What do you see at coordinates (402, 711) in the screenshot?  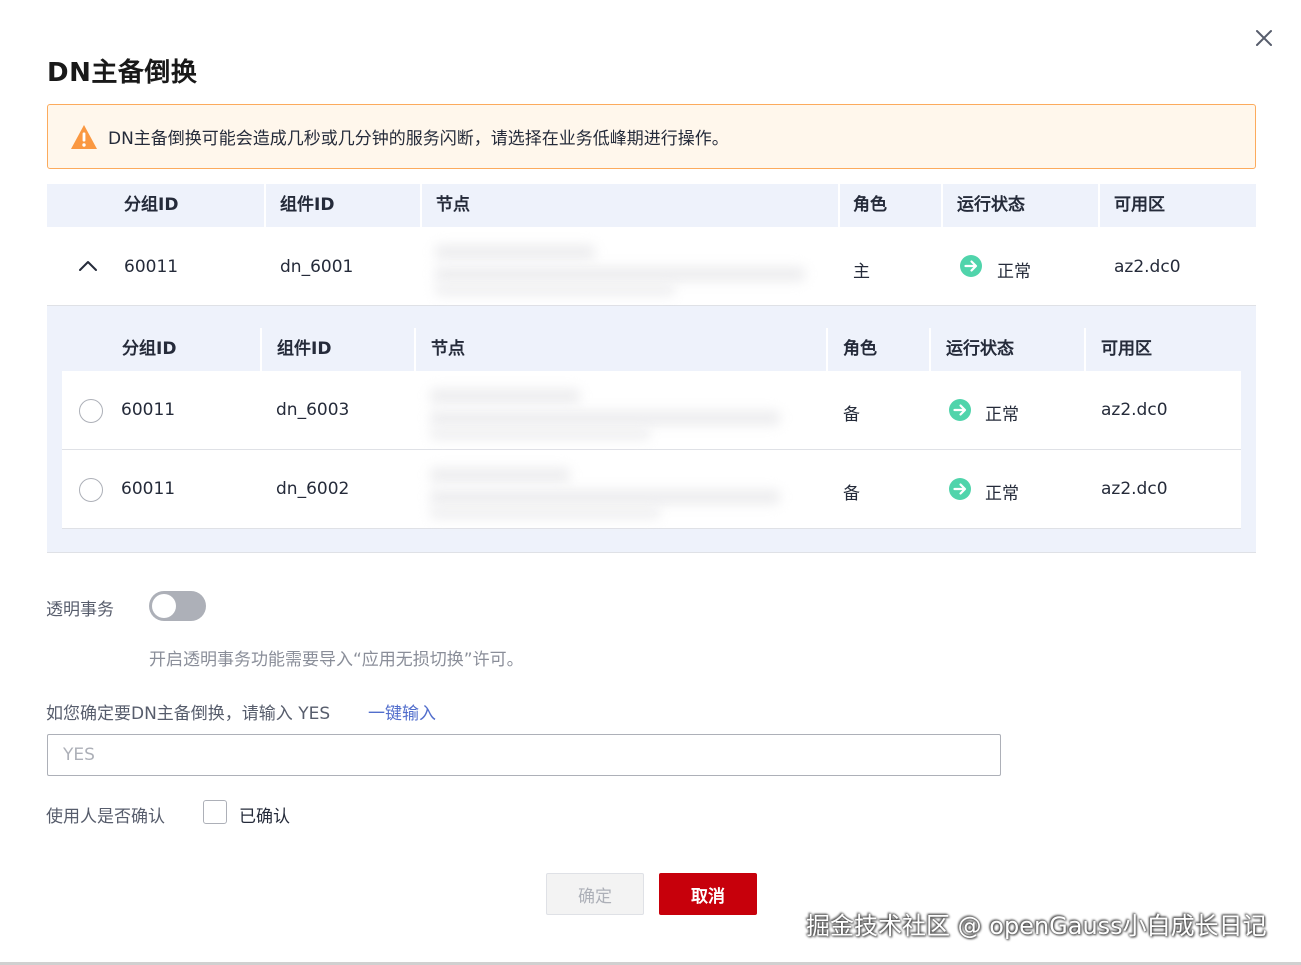 I see `one-click-input-link: 一键输入` at bounding box center [402, 711].